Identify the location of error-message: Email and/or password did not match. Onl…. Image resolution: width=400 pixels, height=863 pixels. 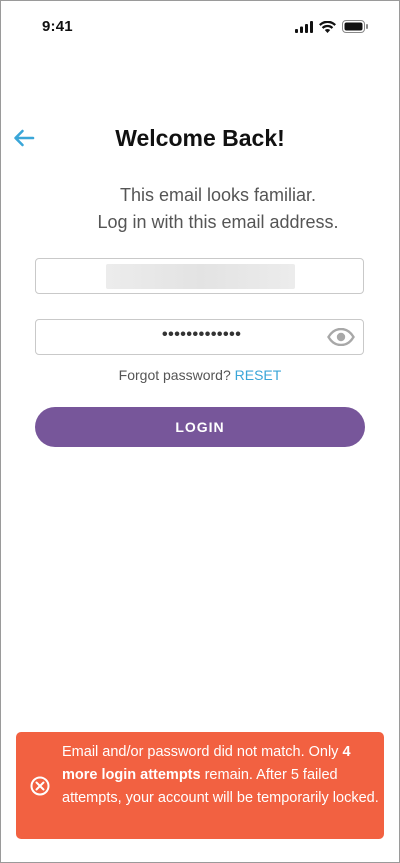
(221, 775).